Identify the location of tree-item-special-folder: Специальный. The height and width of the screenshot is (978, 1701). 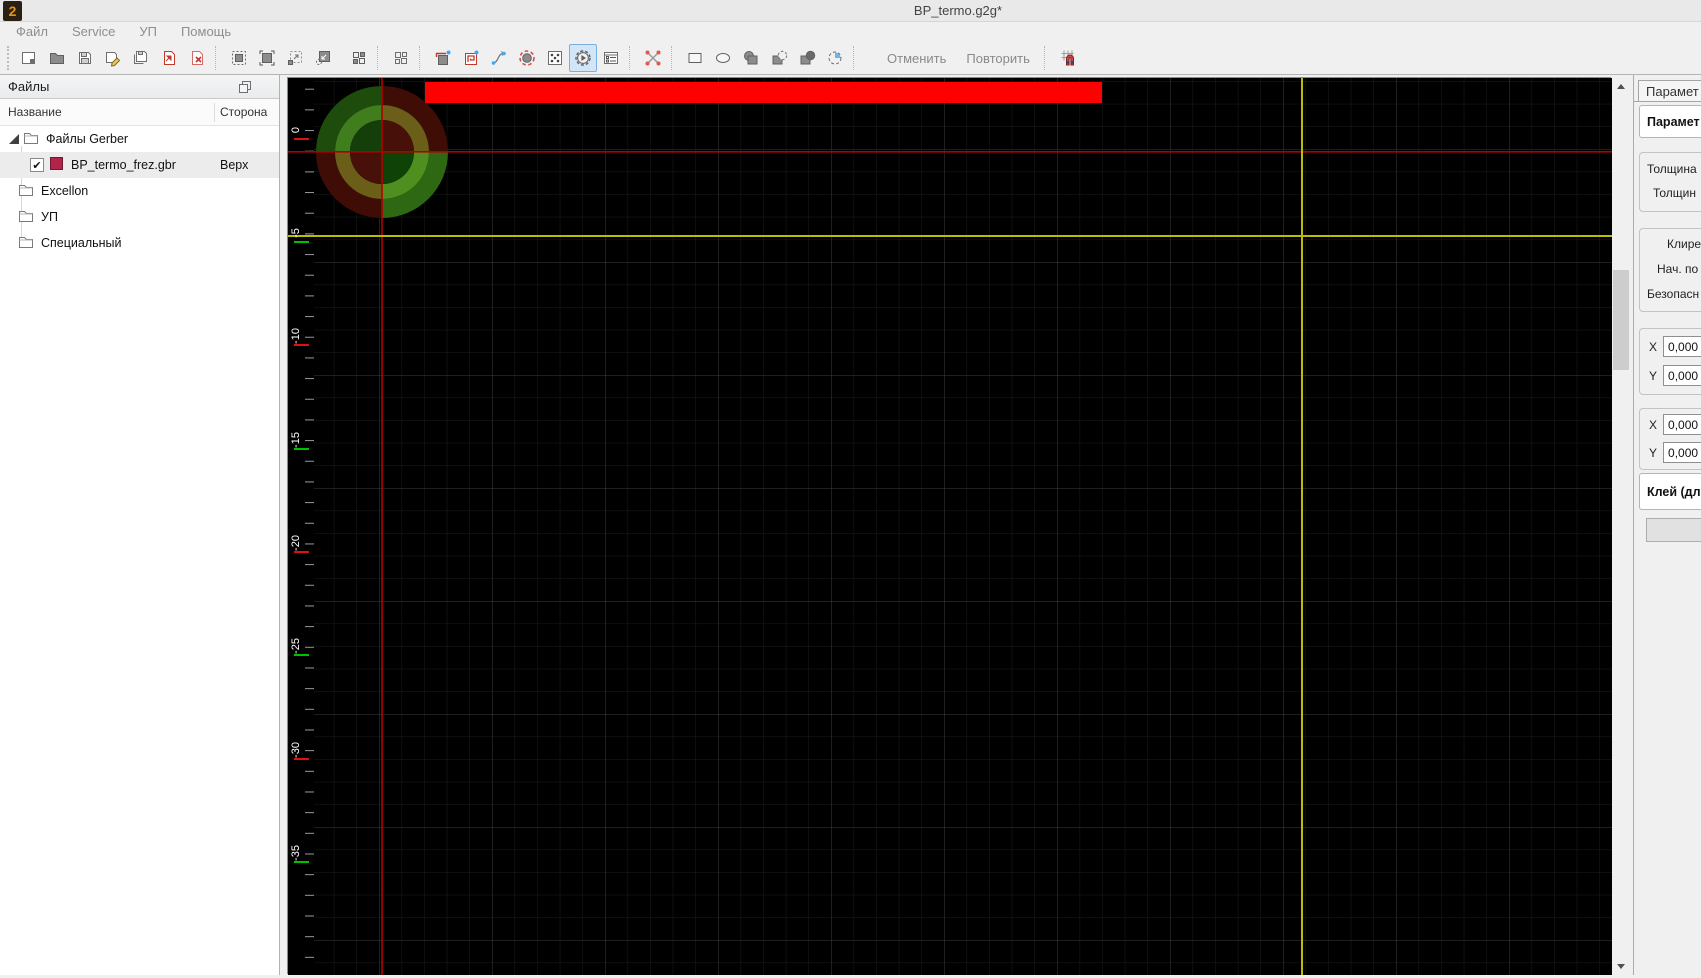
(139, 243).